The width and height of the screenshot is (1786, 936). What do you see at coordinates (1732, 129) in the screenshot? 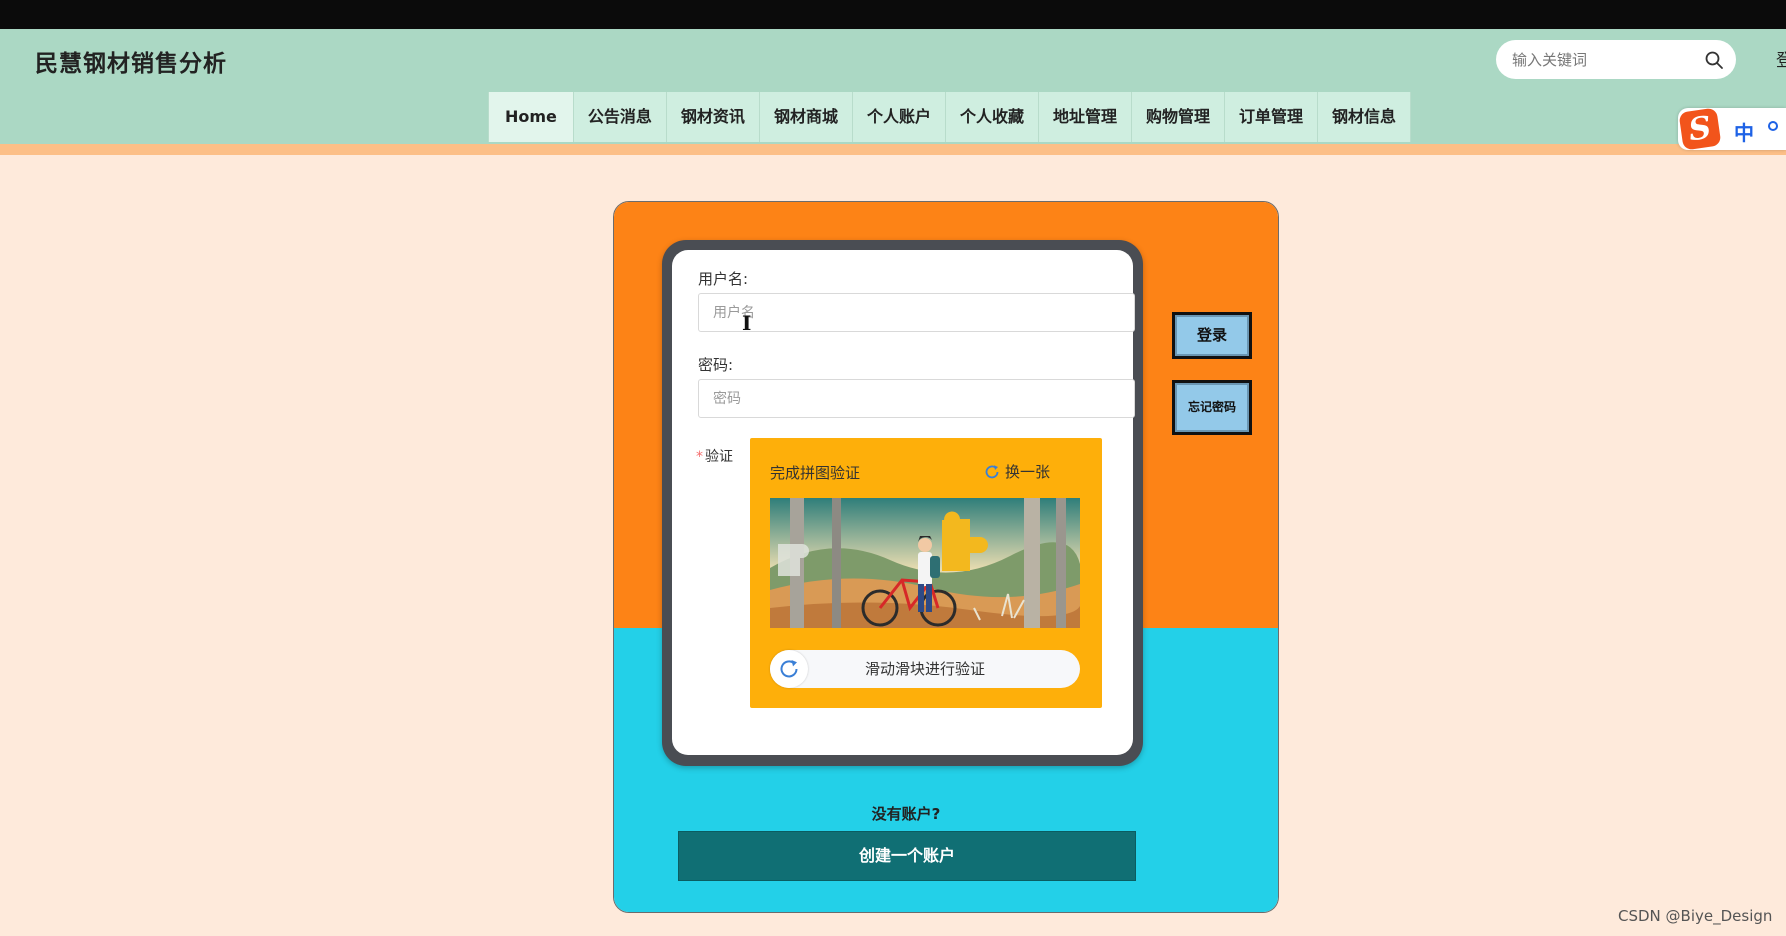
I see `ime-toolbar: S 中` at bounding box center [1732, 129].